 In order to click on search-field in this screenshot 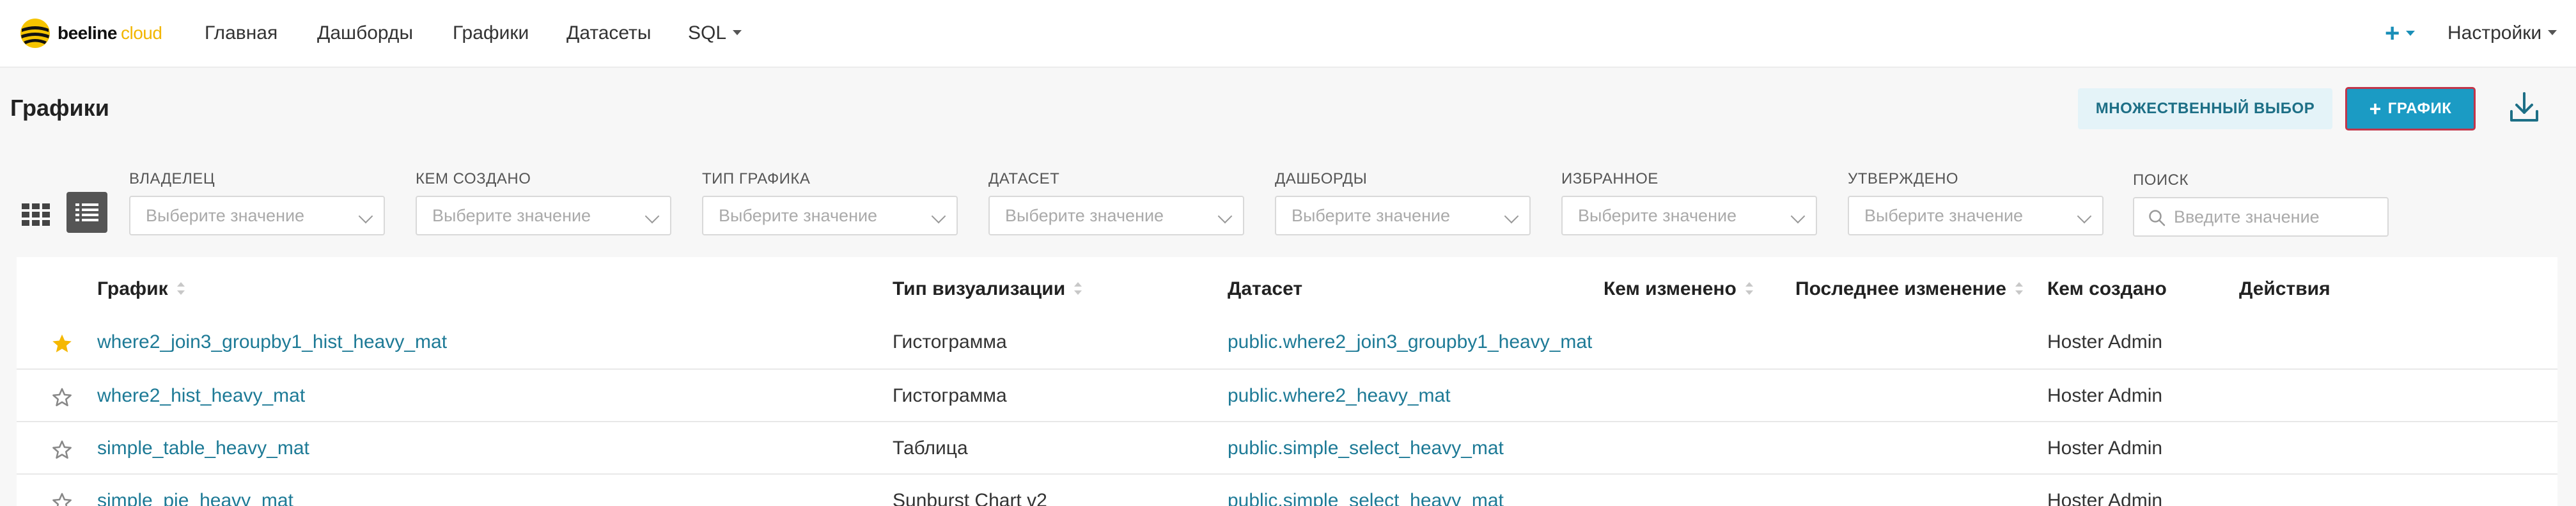, I will do `click(2261, 217)`.